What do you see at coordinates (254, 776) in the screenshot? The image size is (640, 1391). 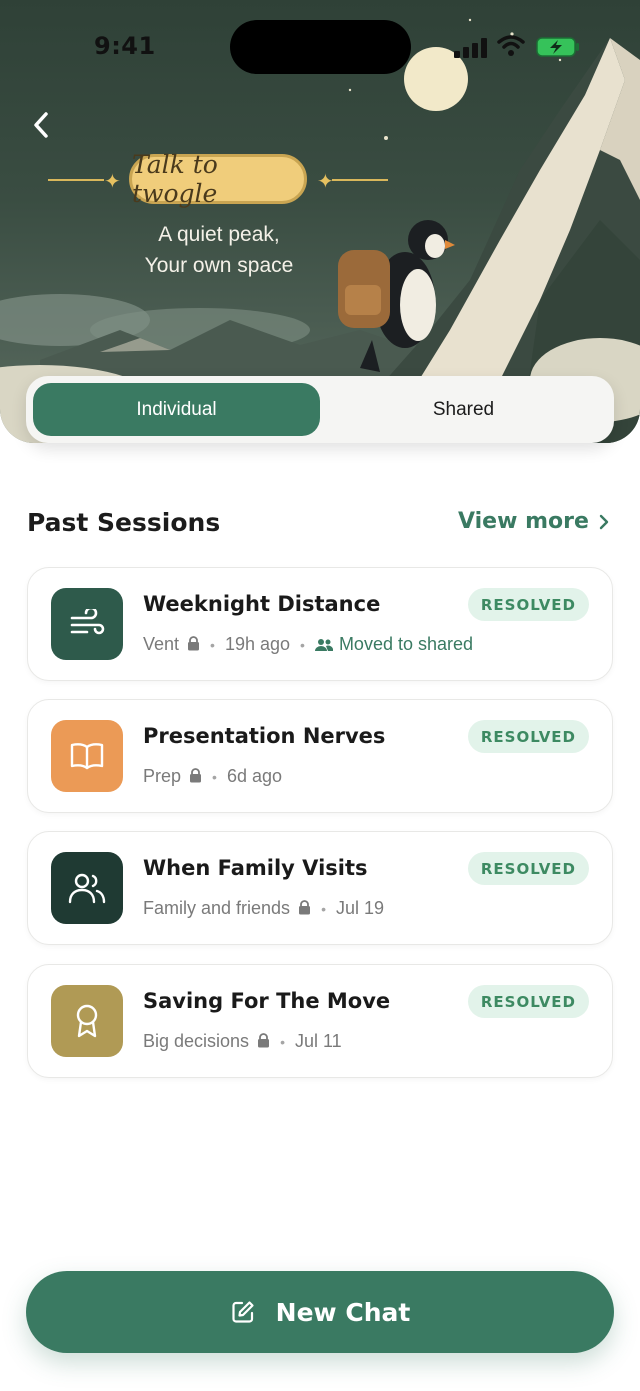 I see `session-time: 6d ago` at bounding box center [254, 776].